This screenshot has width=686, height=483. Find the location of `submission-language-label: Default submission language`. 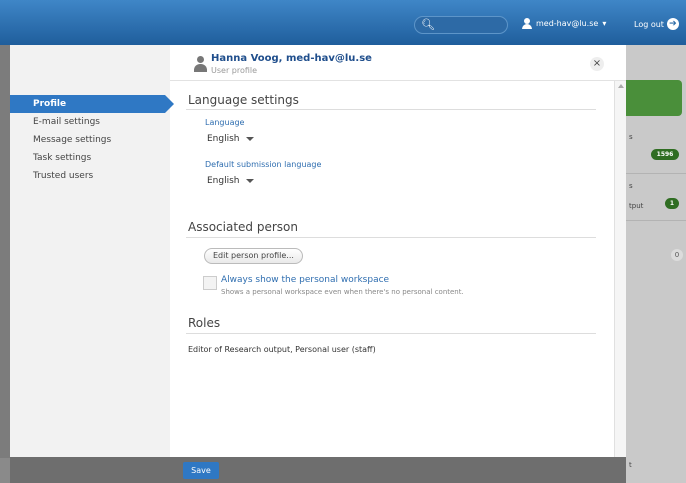

submission-language-label: Default submission language is located at coordinates (263, 164).